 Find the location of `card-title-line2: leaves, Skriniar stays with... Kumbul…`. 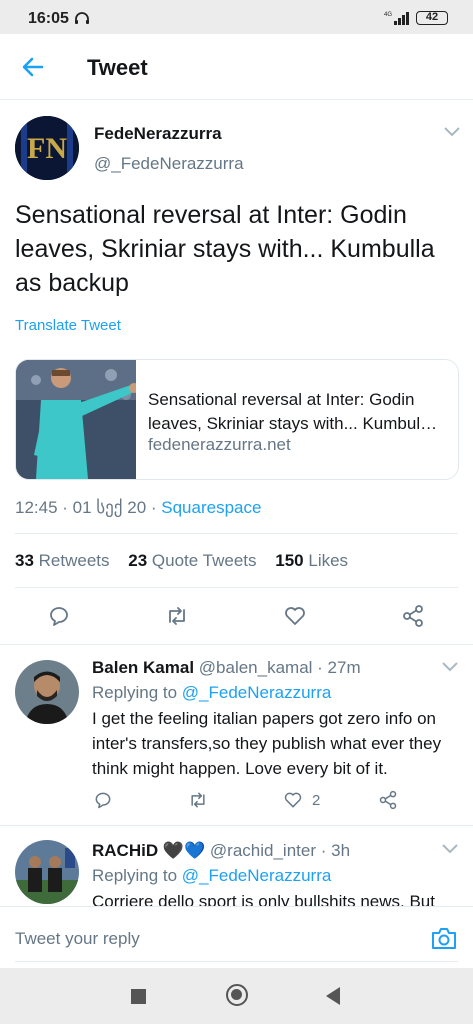

card-title-line2: leaves, Skriniar stays with... Kumbul… is located at coordinates (293, 423).